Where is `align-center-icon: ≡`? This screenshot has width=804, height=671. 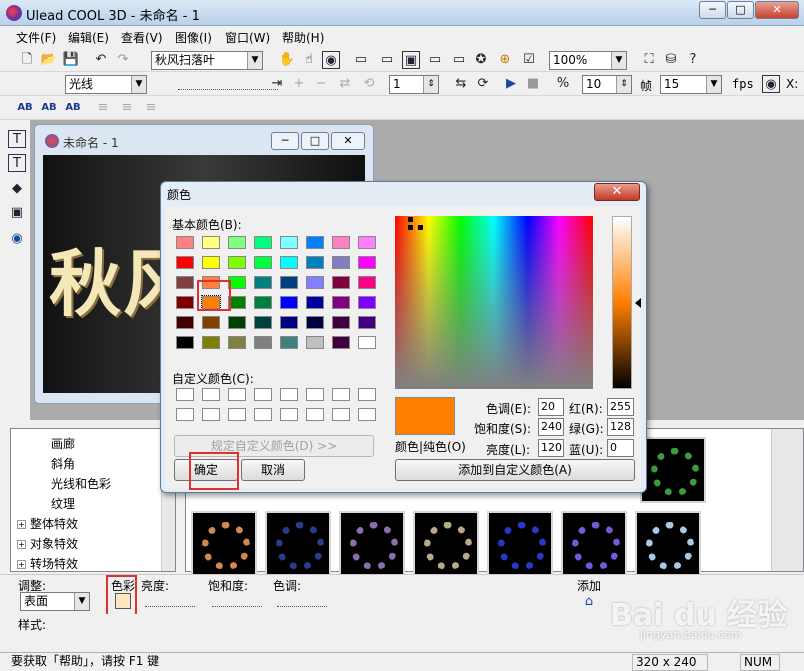 align-center-icon: ≡ is located at coordinates (127, 108).